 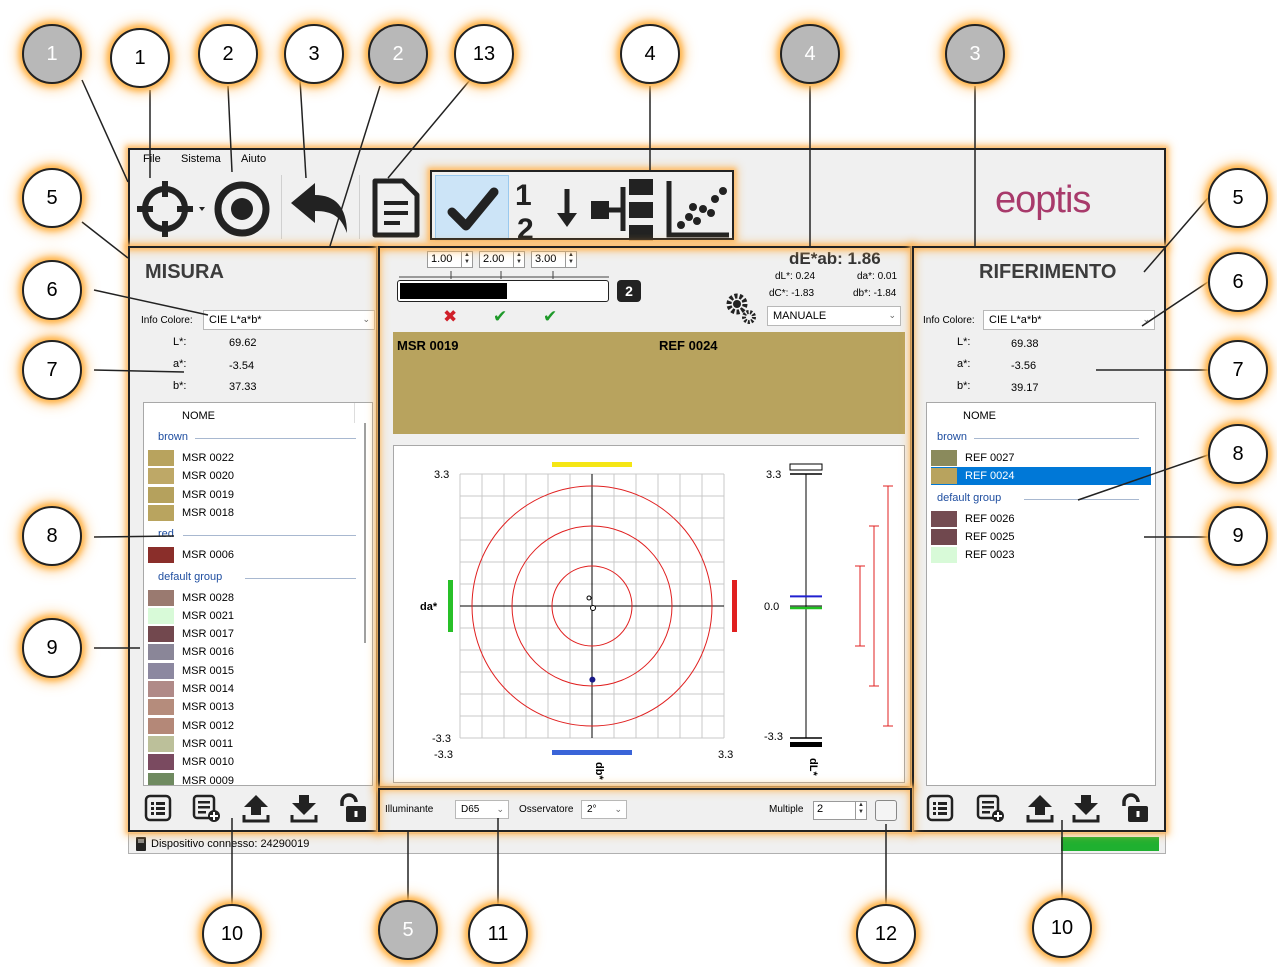 I want to click on dl-chart: 3.3 0.0 -3.3 dL*, so click(x=828, y=619).